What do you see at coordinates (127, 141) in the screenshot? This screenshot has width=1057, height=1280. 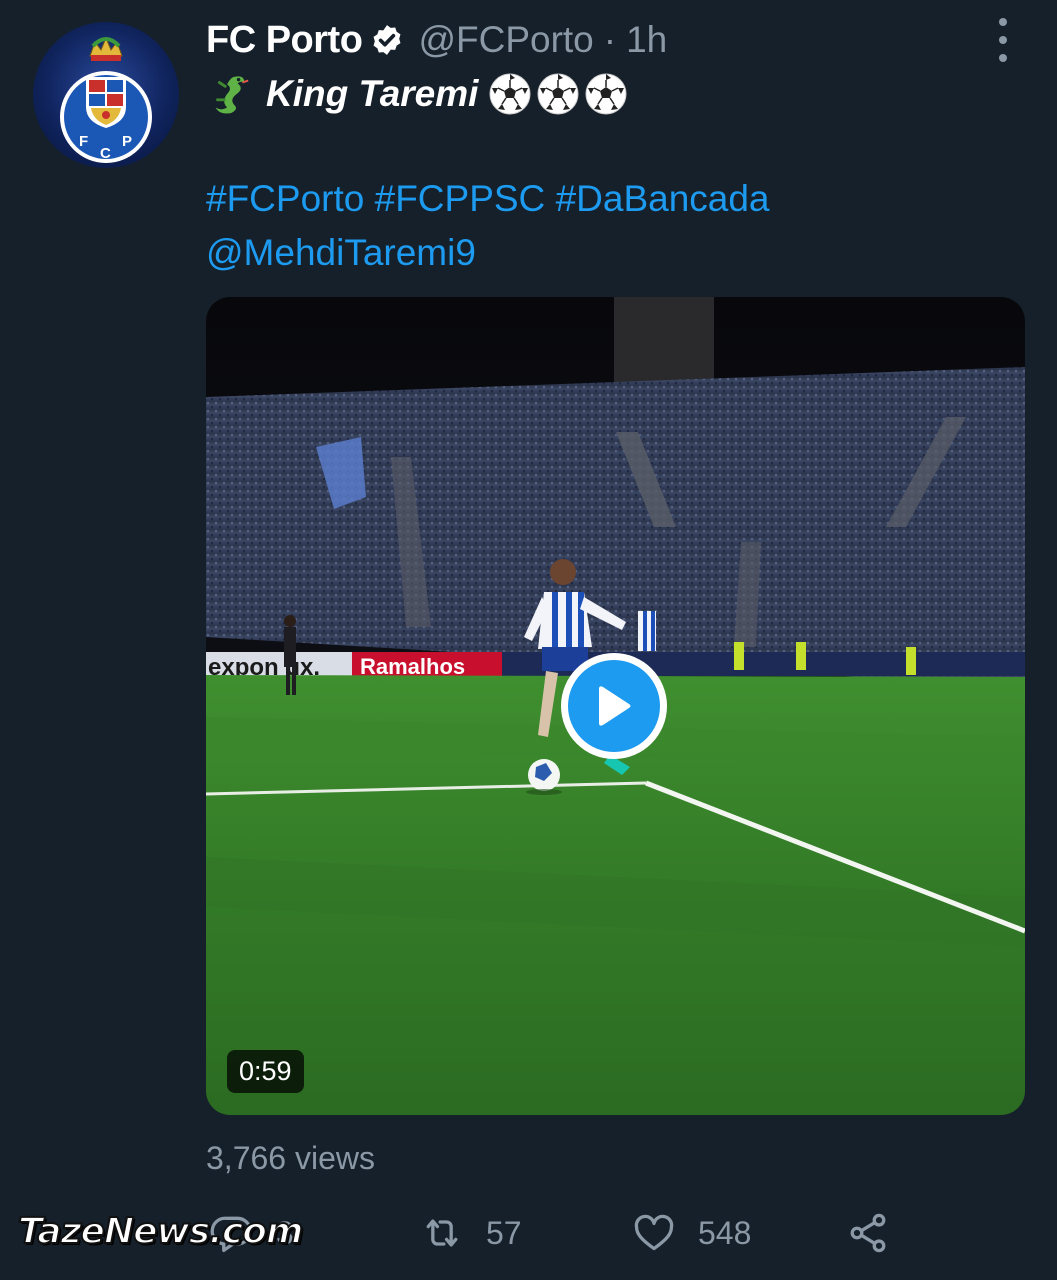 I see `svg-text: P` at bounding box center [127, 141].